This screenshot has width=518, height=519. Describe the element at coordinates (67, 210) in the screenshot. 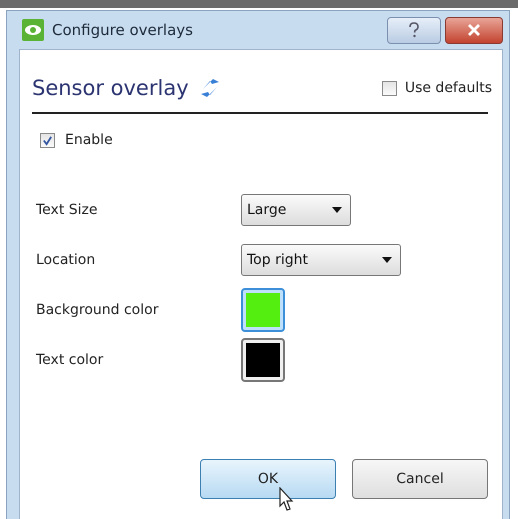

I see `setting-label: Text Size` at that location.